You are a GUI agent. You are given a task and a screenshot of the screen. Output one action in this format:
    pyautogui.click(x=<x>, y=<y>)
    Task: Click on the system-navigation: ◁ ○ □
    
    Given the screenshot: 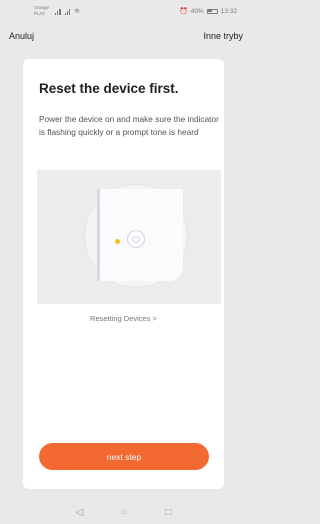 What is the action you would take?
    pyautogui.click(x=123, y=512)
    